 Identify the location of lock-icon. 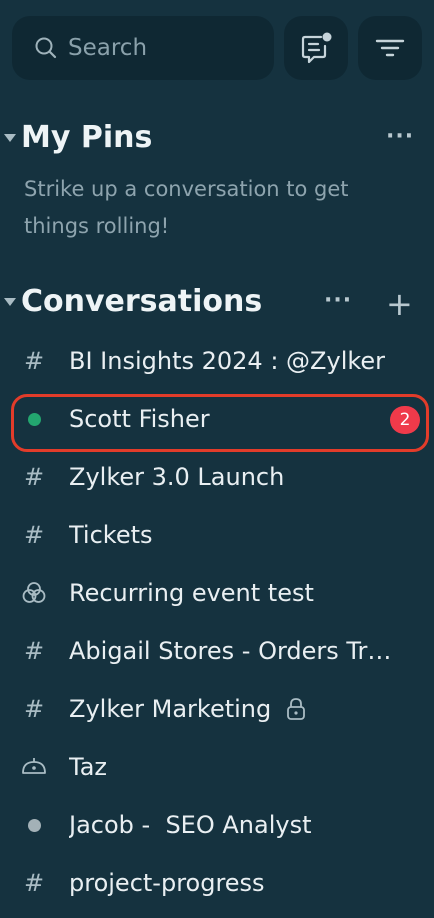
(296, 709).